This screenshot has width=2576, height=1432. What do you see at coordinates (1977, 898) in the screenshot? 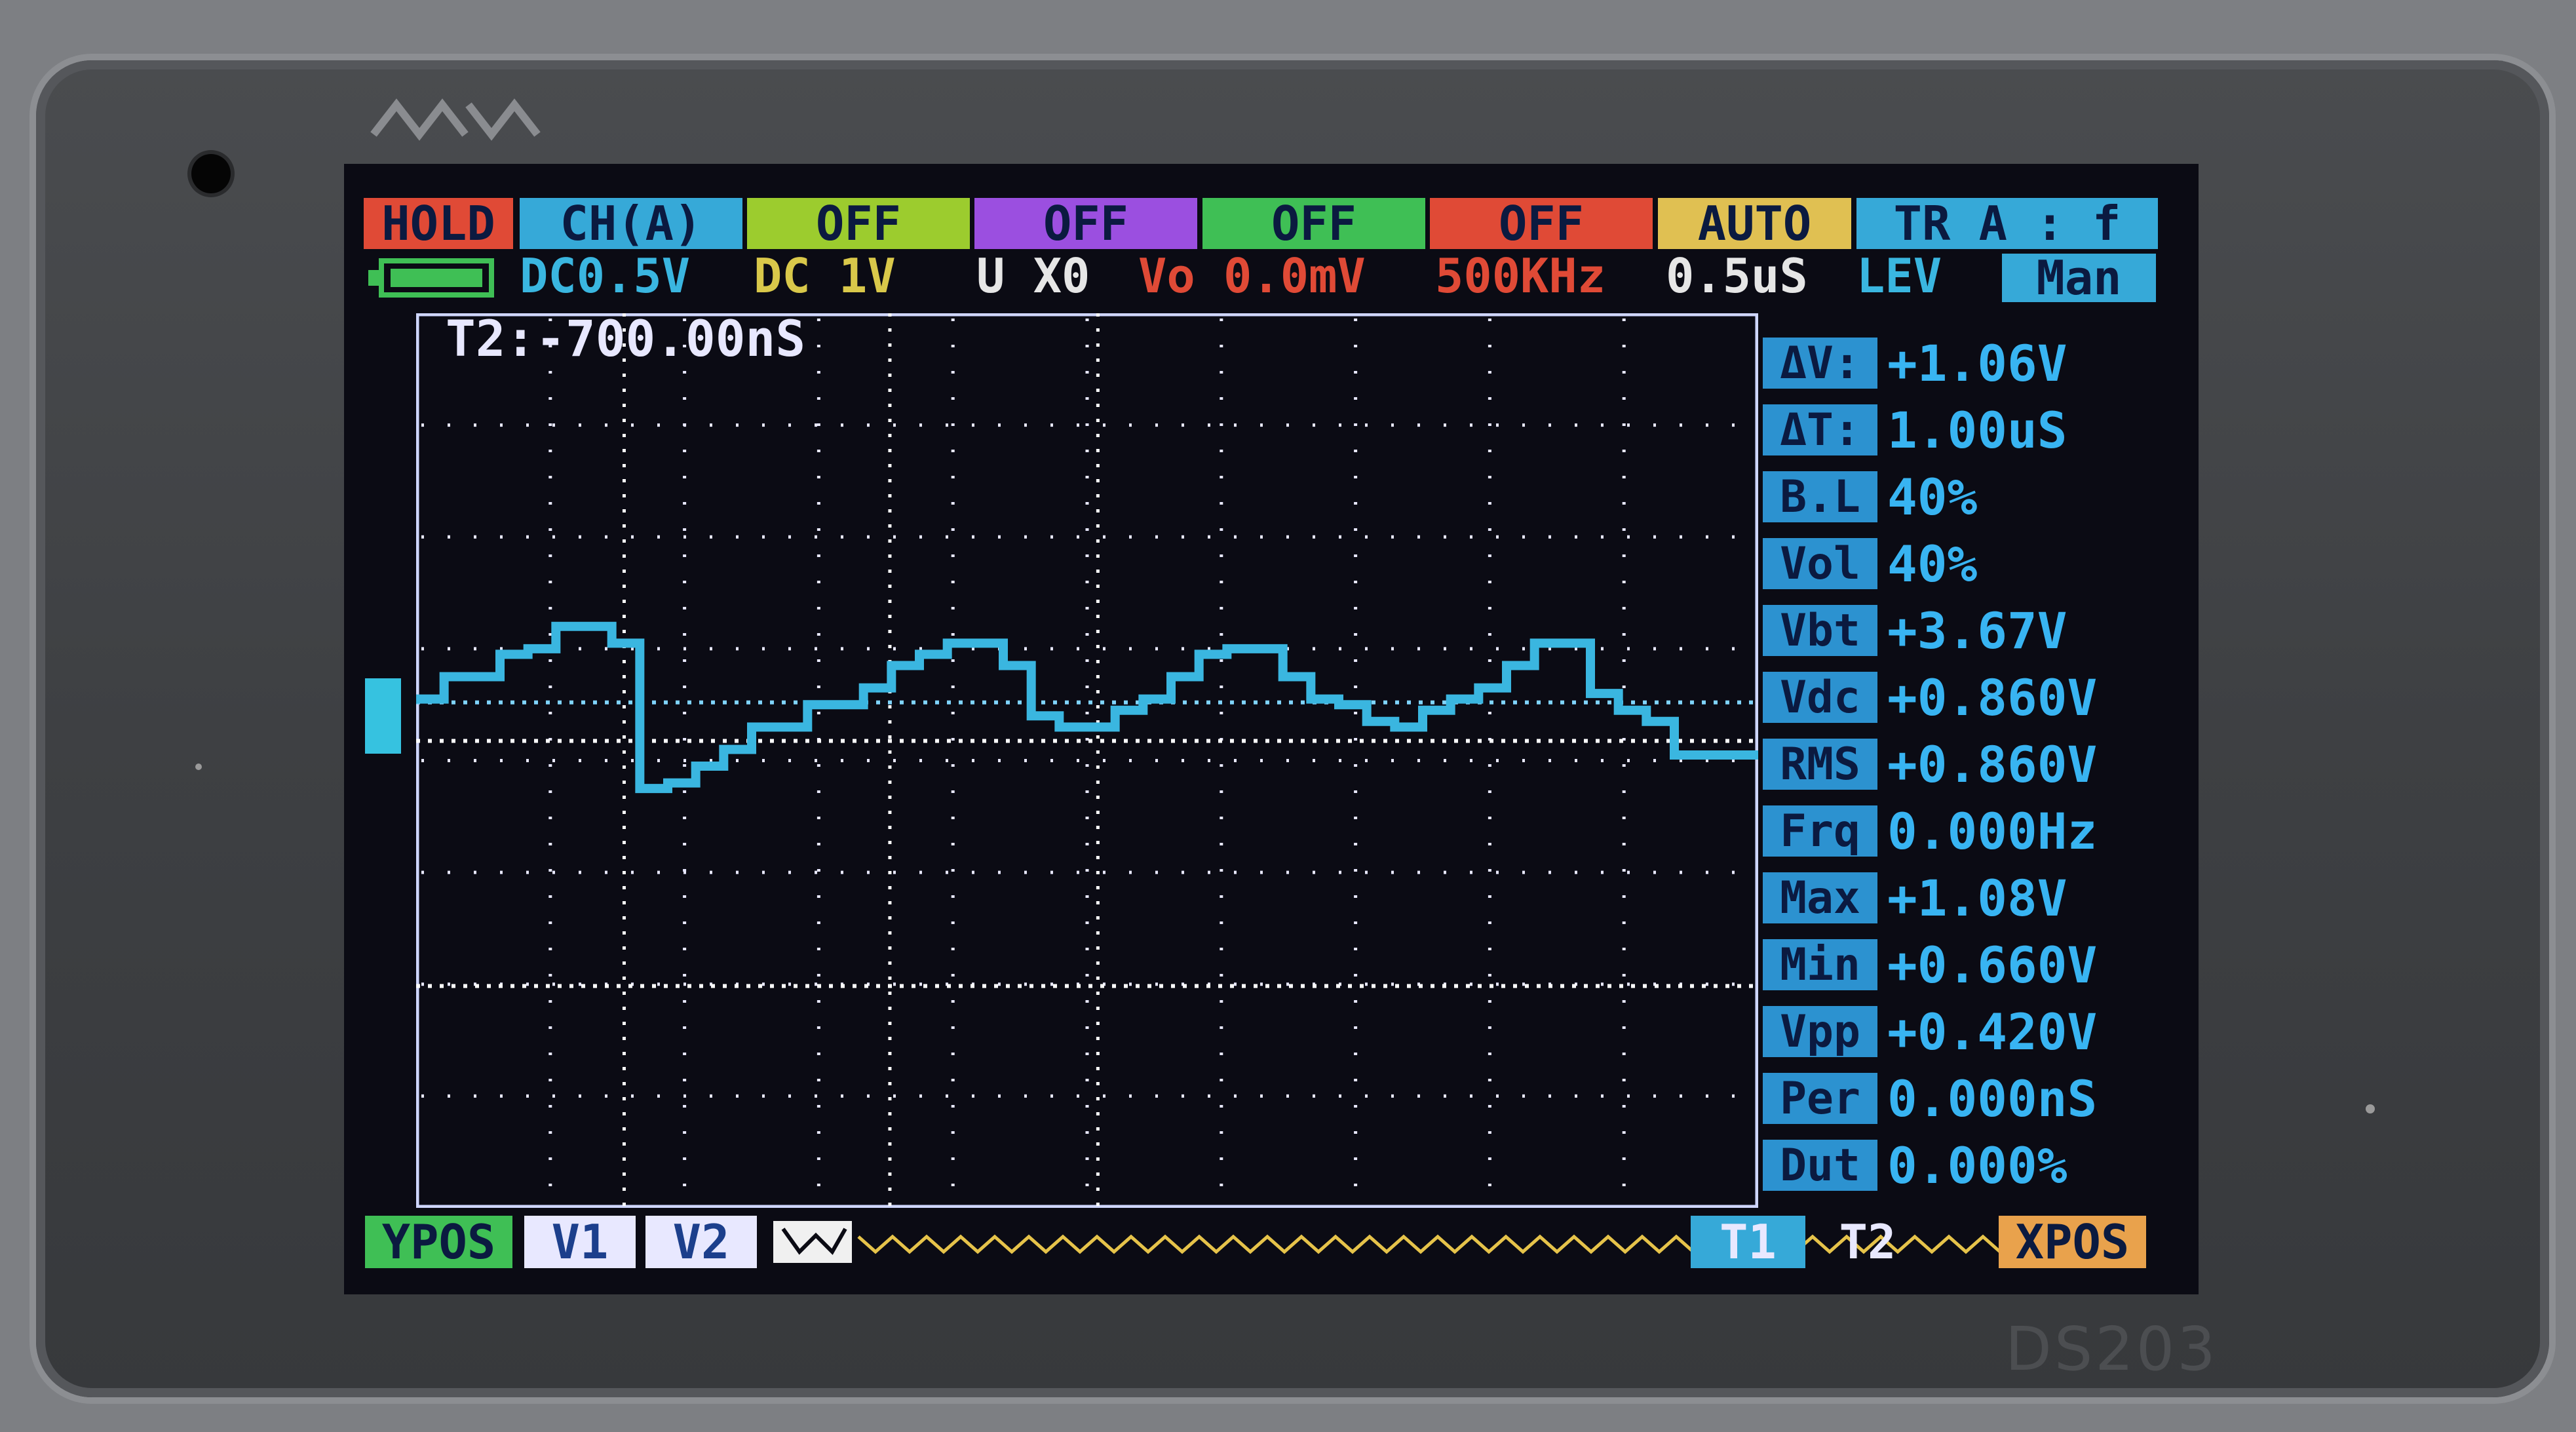
I see `measurement-value: +1.08V` at bounding box center [1977, 898].